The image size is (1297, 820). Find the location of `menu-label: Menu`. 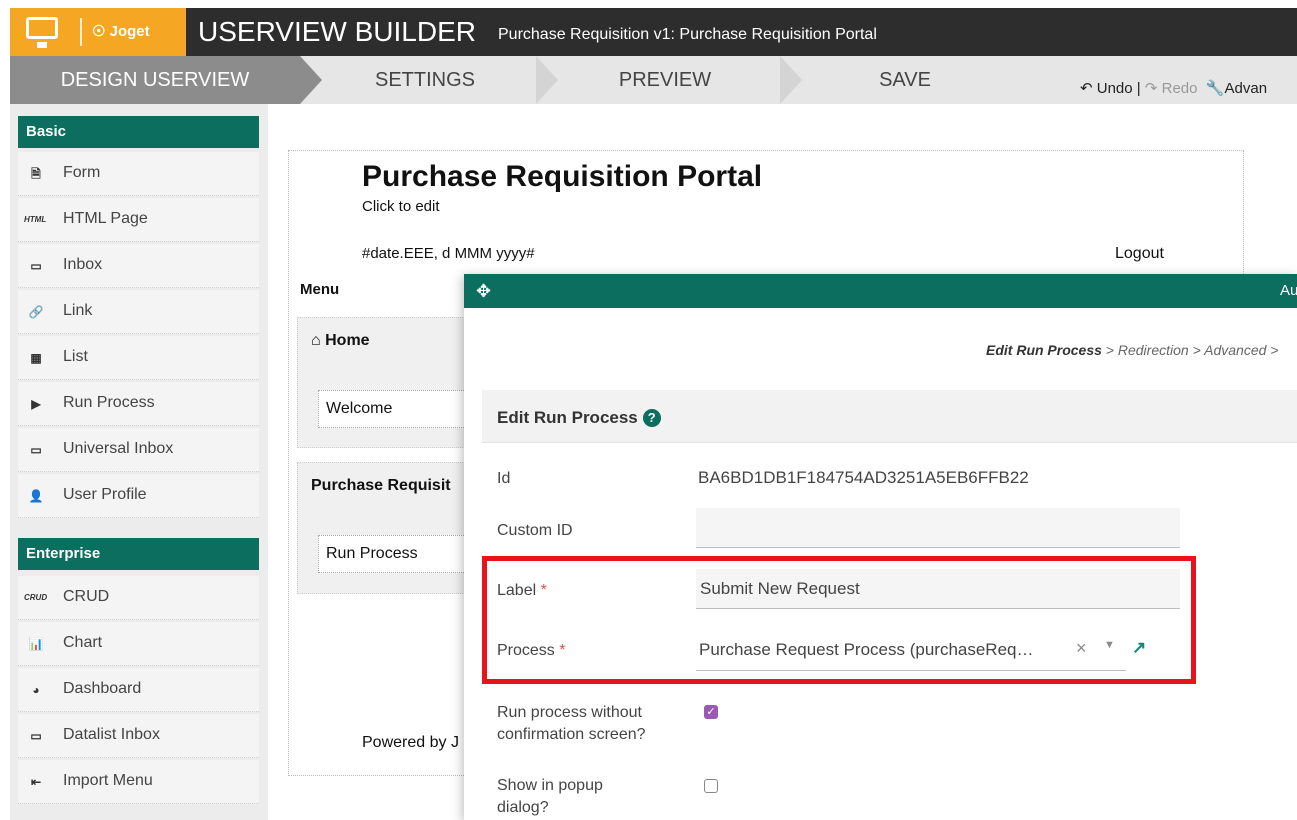

menu-label: Menu is located at coordinates (320, 289).